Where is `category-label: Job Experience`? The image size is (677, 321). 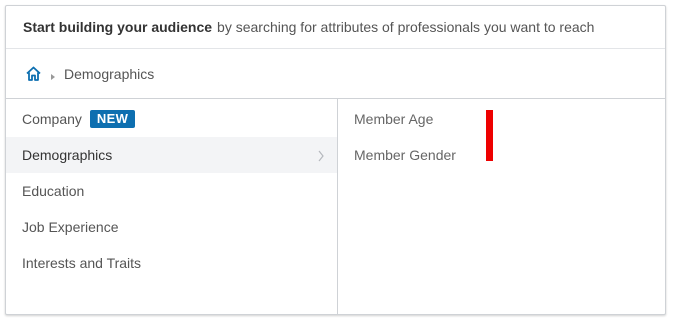
category-label: Job Experience is located at coordinates (70, 227).